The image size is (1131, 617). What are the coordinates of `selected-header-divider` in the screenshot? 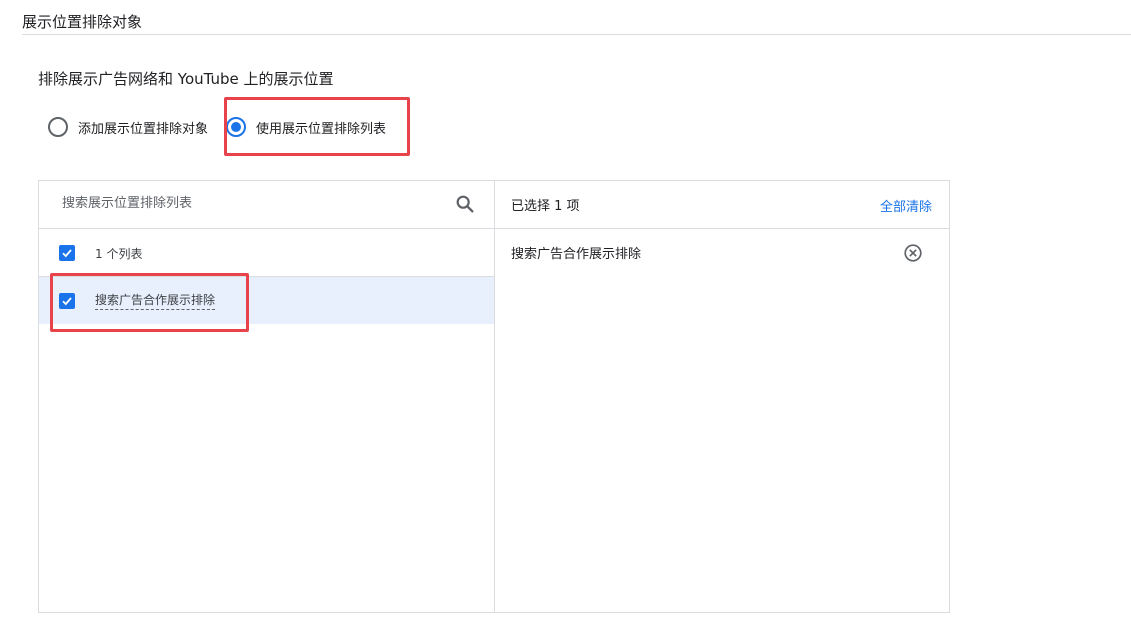 It's located at (722, 228).